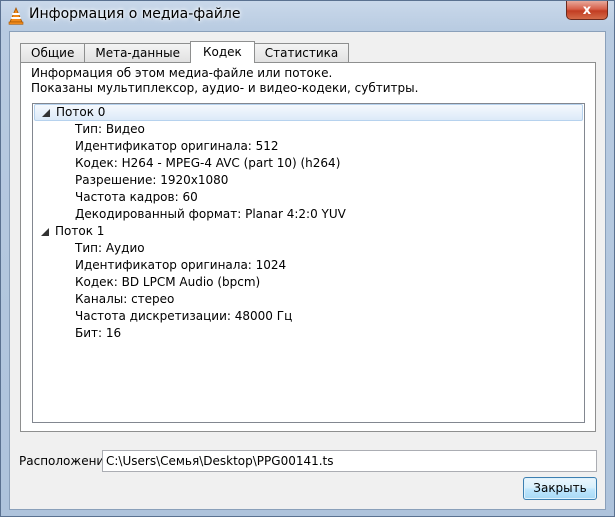 The image size is (615, 517). What do you see at coordinates (137, 53) in the screenshot?
I see `tab-metadata: Мета-данные` at bounding box center [137, 53].